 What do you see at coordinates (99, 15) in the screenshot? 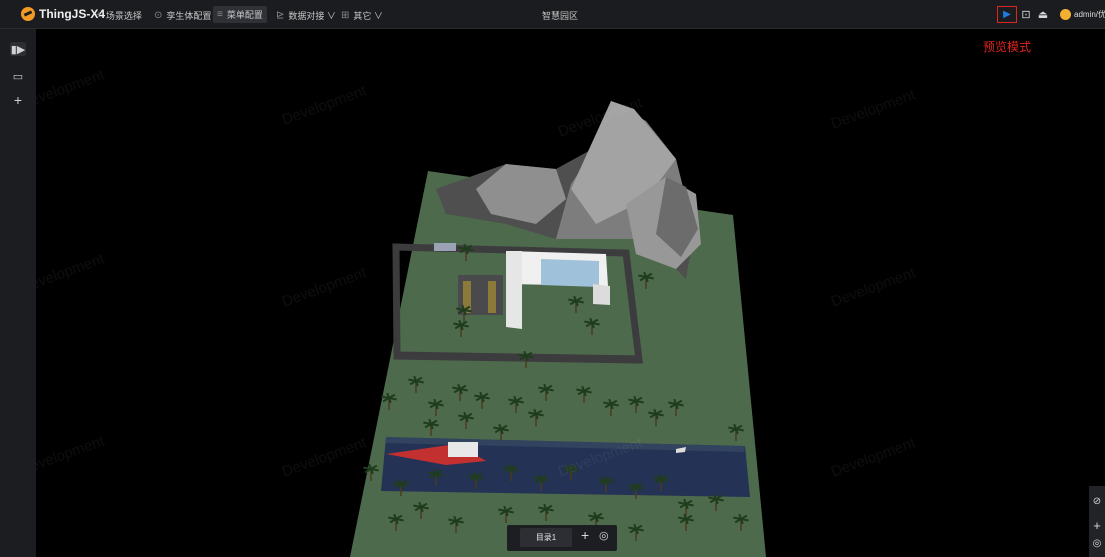
I see `plus-icon: +` at bounding box center [99, 15].